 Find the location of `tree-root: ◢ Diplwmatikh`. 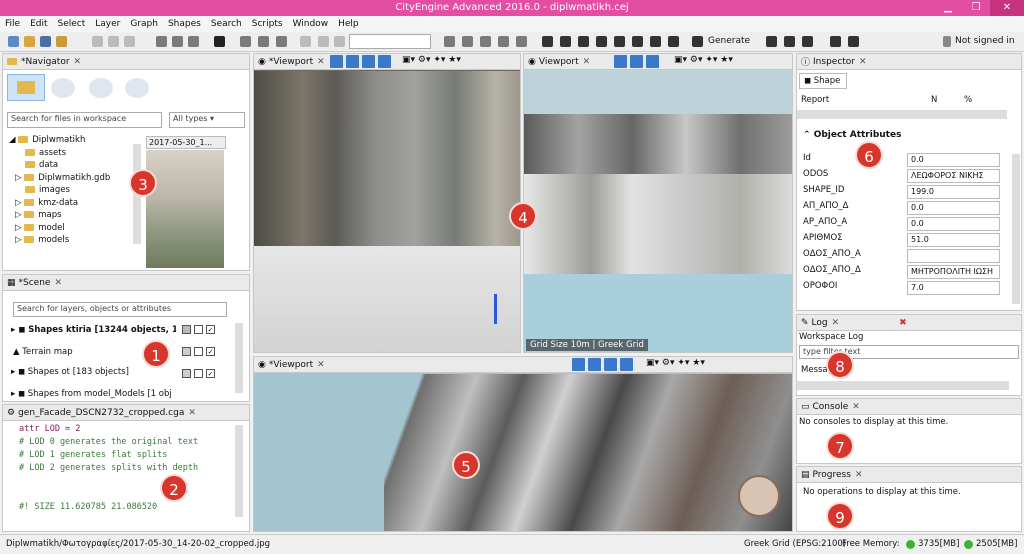

tree-root: ◢ Diplwmatikh is located at coordinates (75, 140).